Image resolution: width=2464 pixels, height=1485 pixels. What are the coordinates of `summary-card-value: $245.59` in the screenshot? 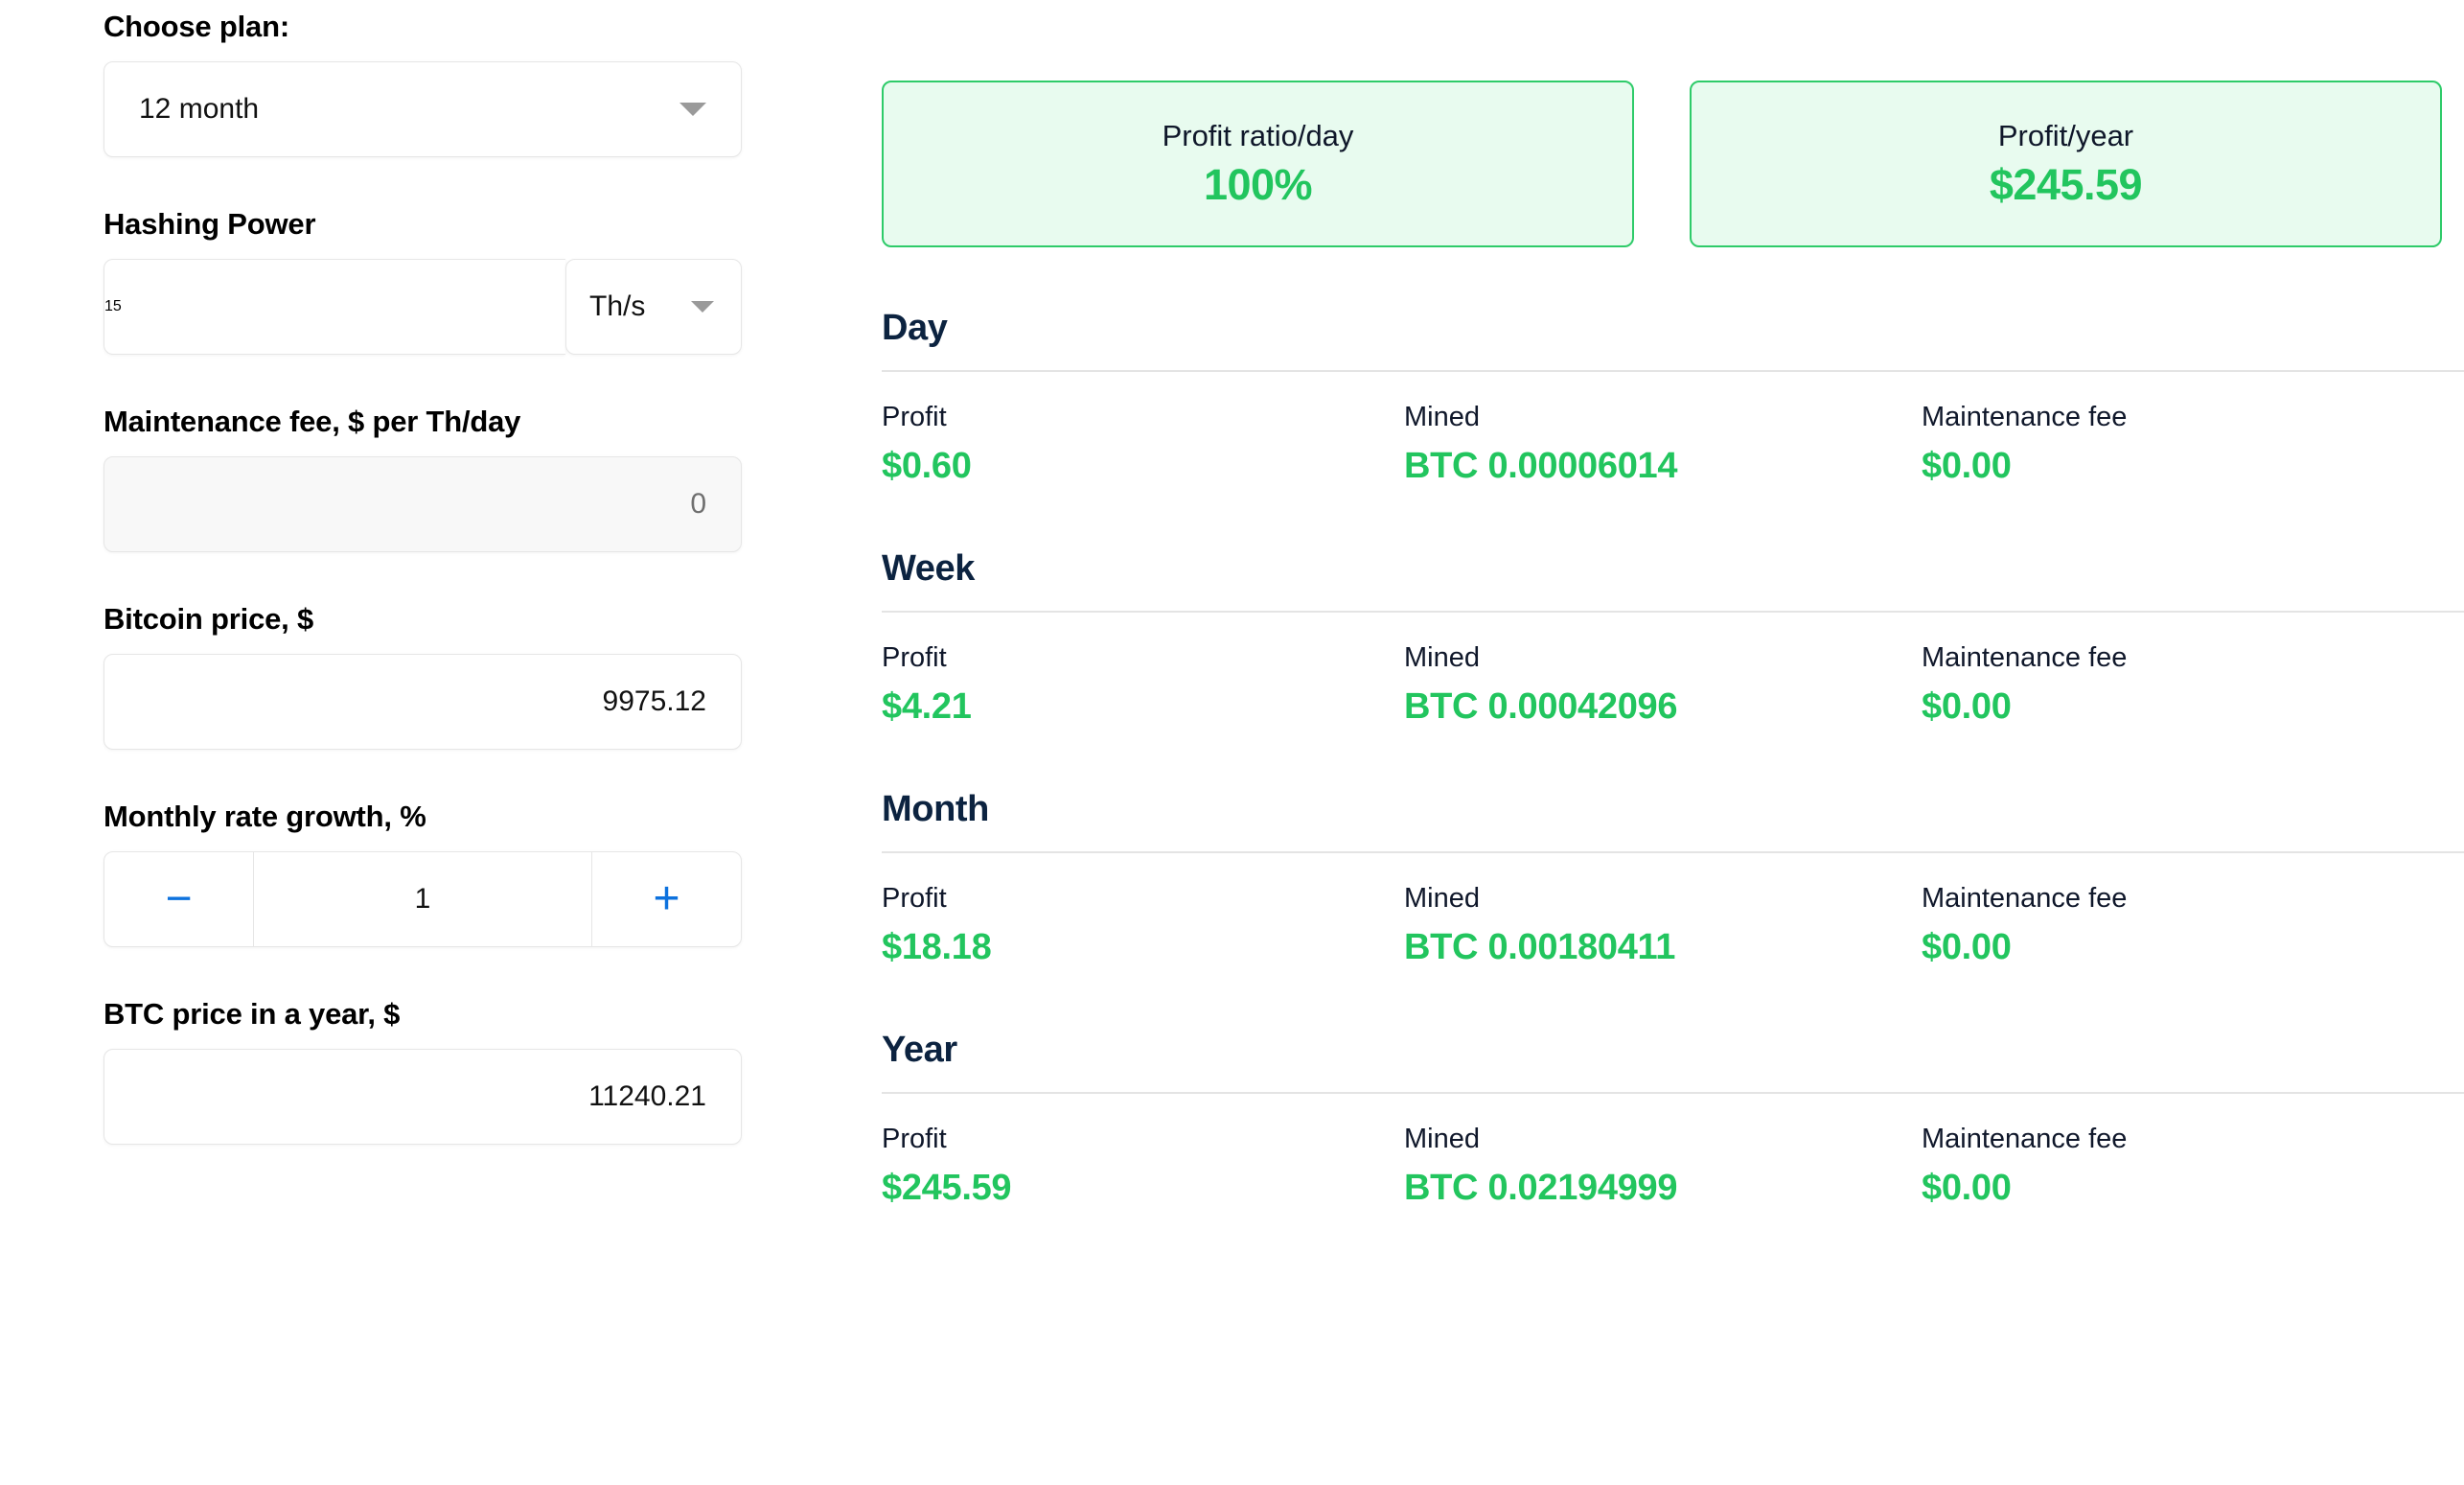 It's located at (2066, 184).